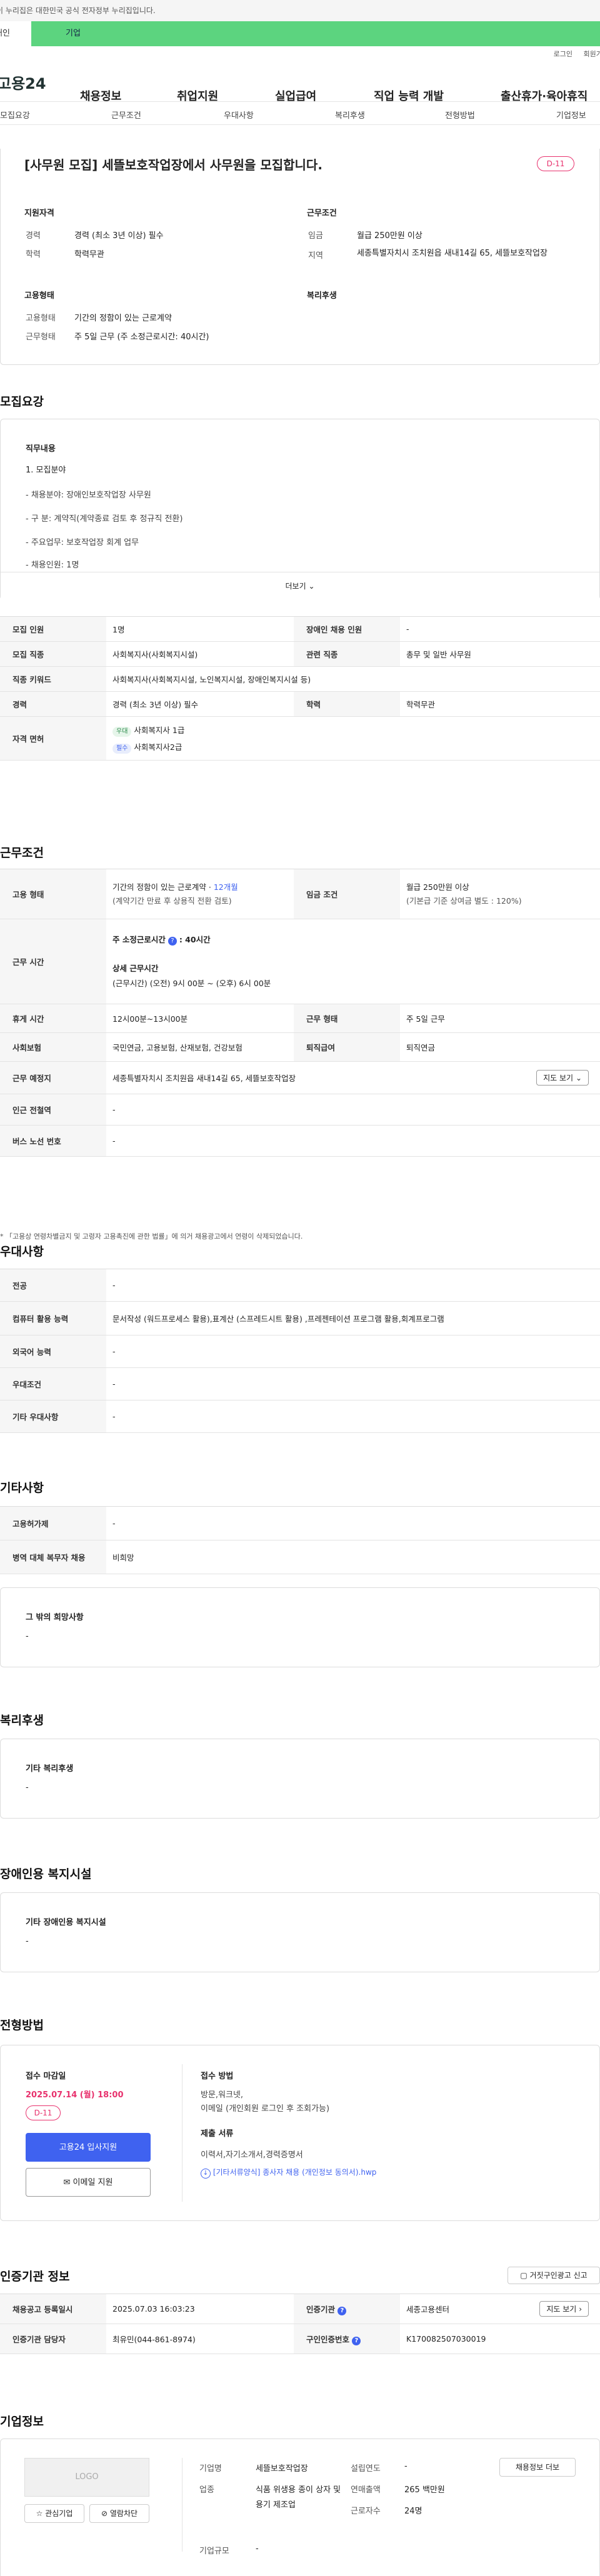  I want to click on login-link: 로그인, so click(563, 54).